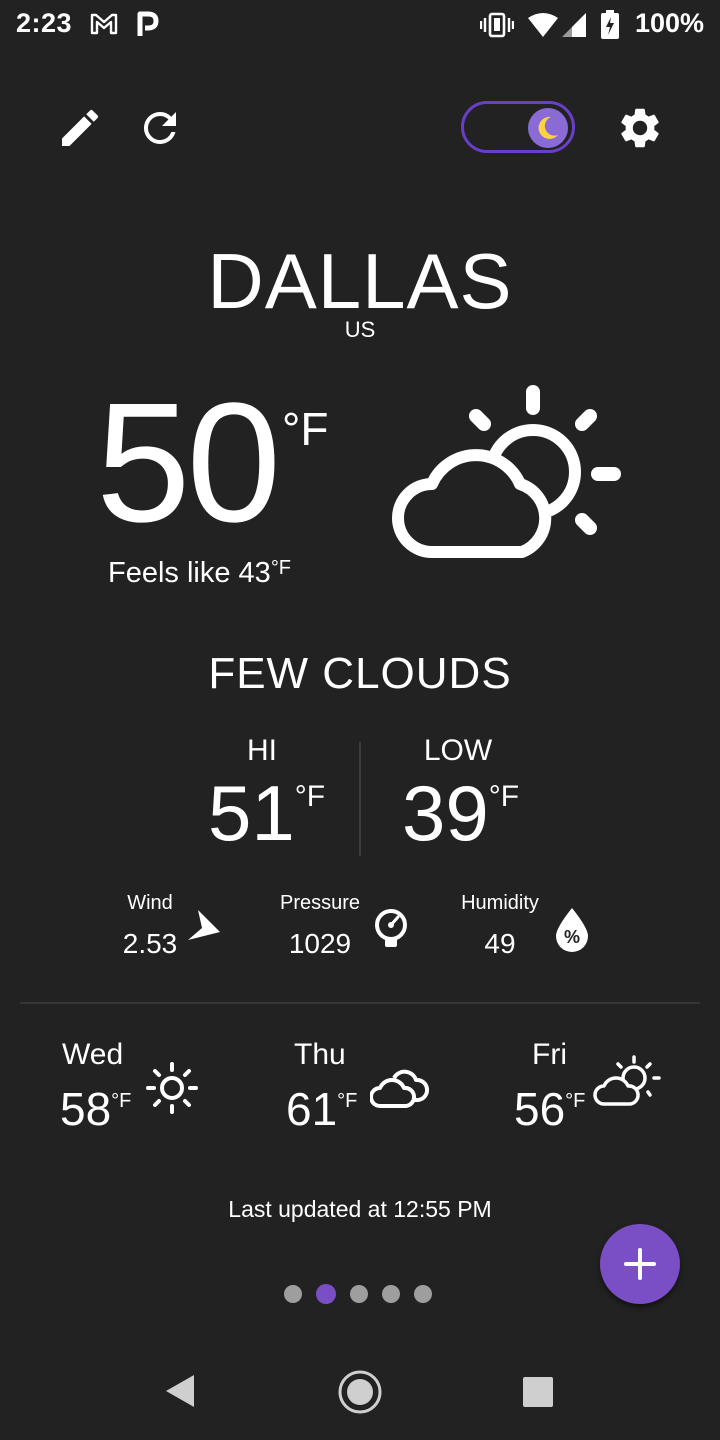 This screenshot has height=1440, width=720. What do you see at coordinates (504, 796) in the screenshot?
I see `low-unit: °F` at bounding box center [504, 796].